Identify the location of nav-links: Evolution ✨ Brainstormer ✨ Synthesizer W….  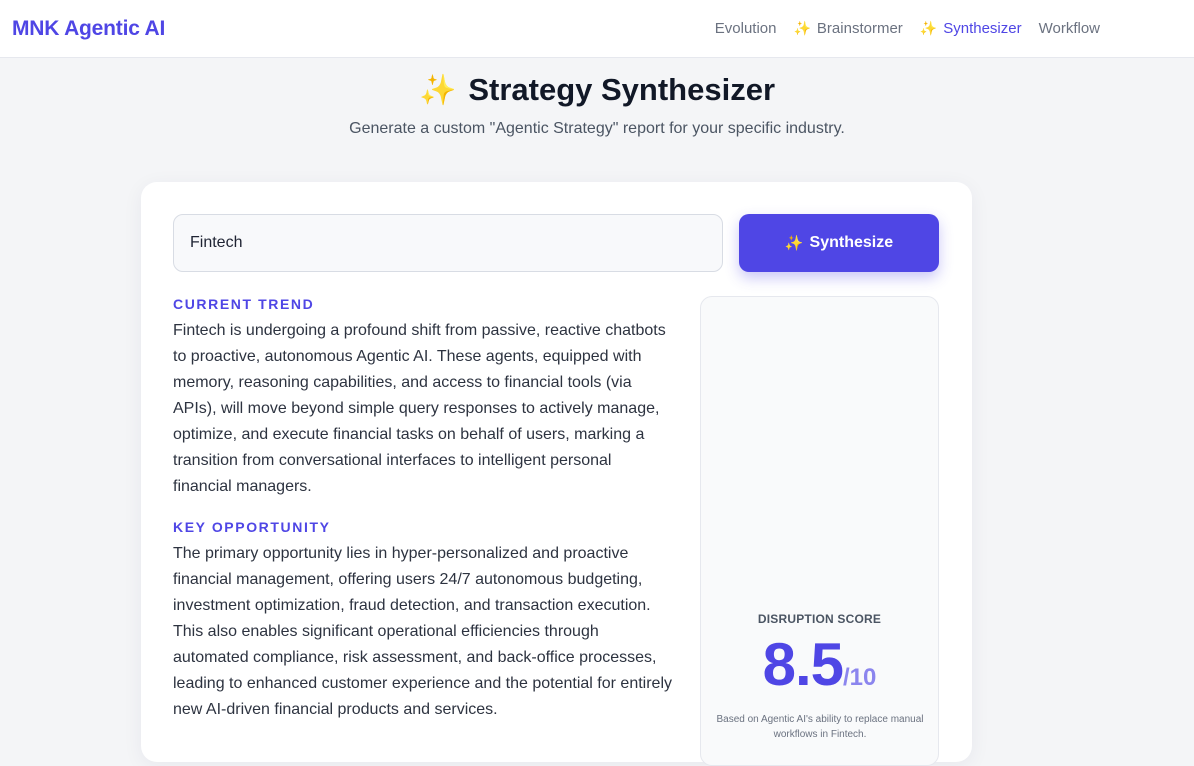
(899, 28).